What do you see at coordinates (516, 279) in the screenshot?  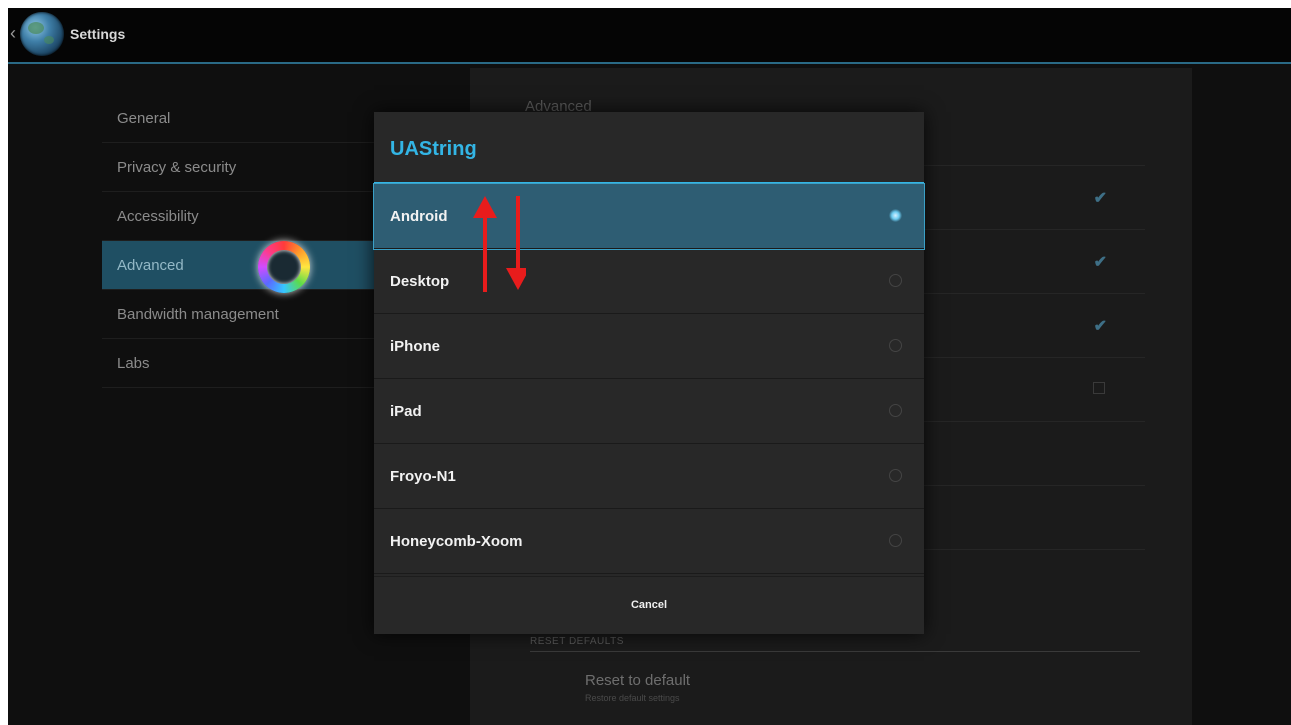 I see `down-arrowhead-icon` at bounding box center [516, 279].